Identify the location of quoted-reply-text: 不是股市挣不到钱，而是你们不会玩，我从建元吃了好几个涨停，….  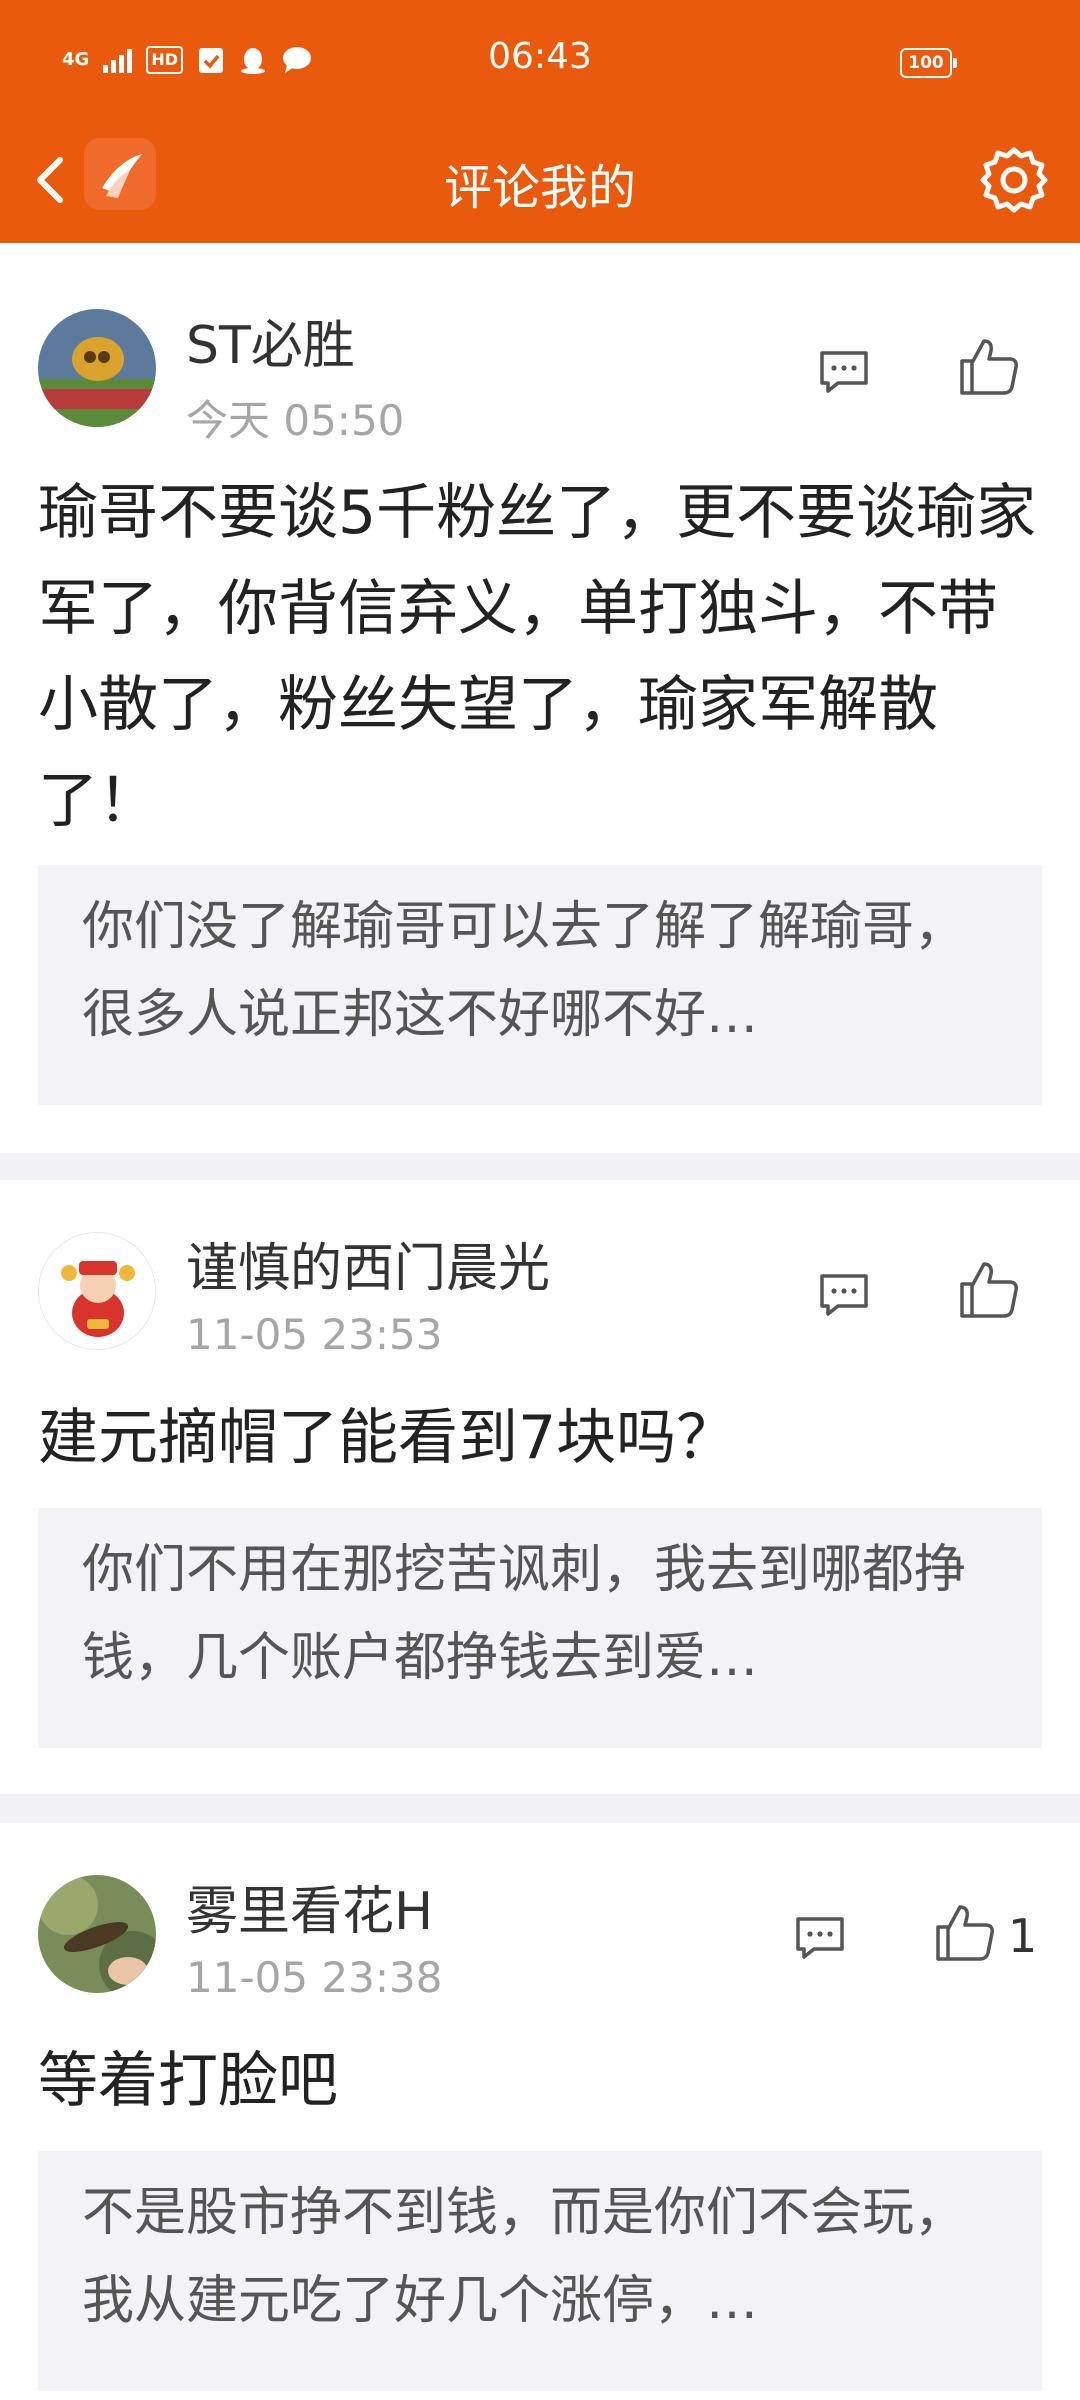
(524, 2257).